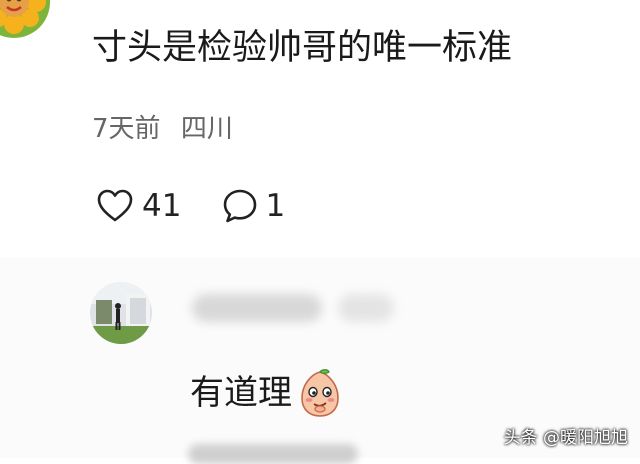  I want to click on comment-actions: 41 1, so click(190, 206).